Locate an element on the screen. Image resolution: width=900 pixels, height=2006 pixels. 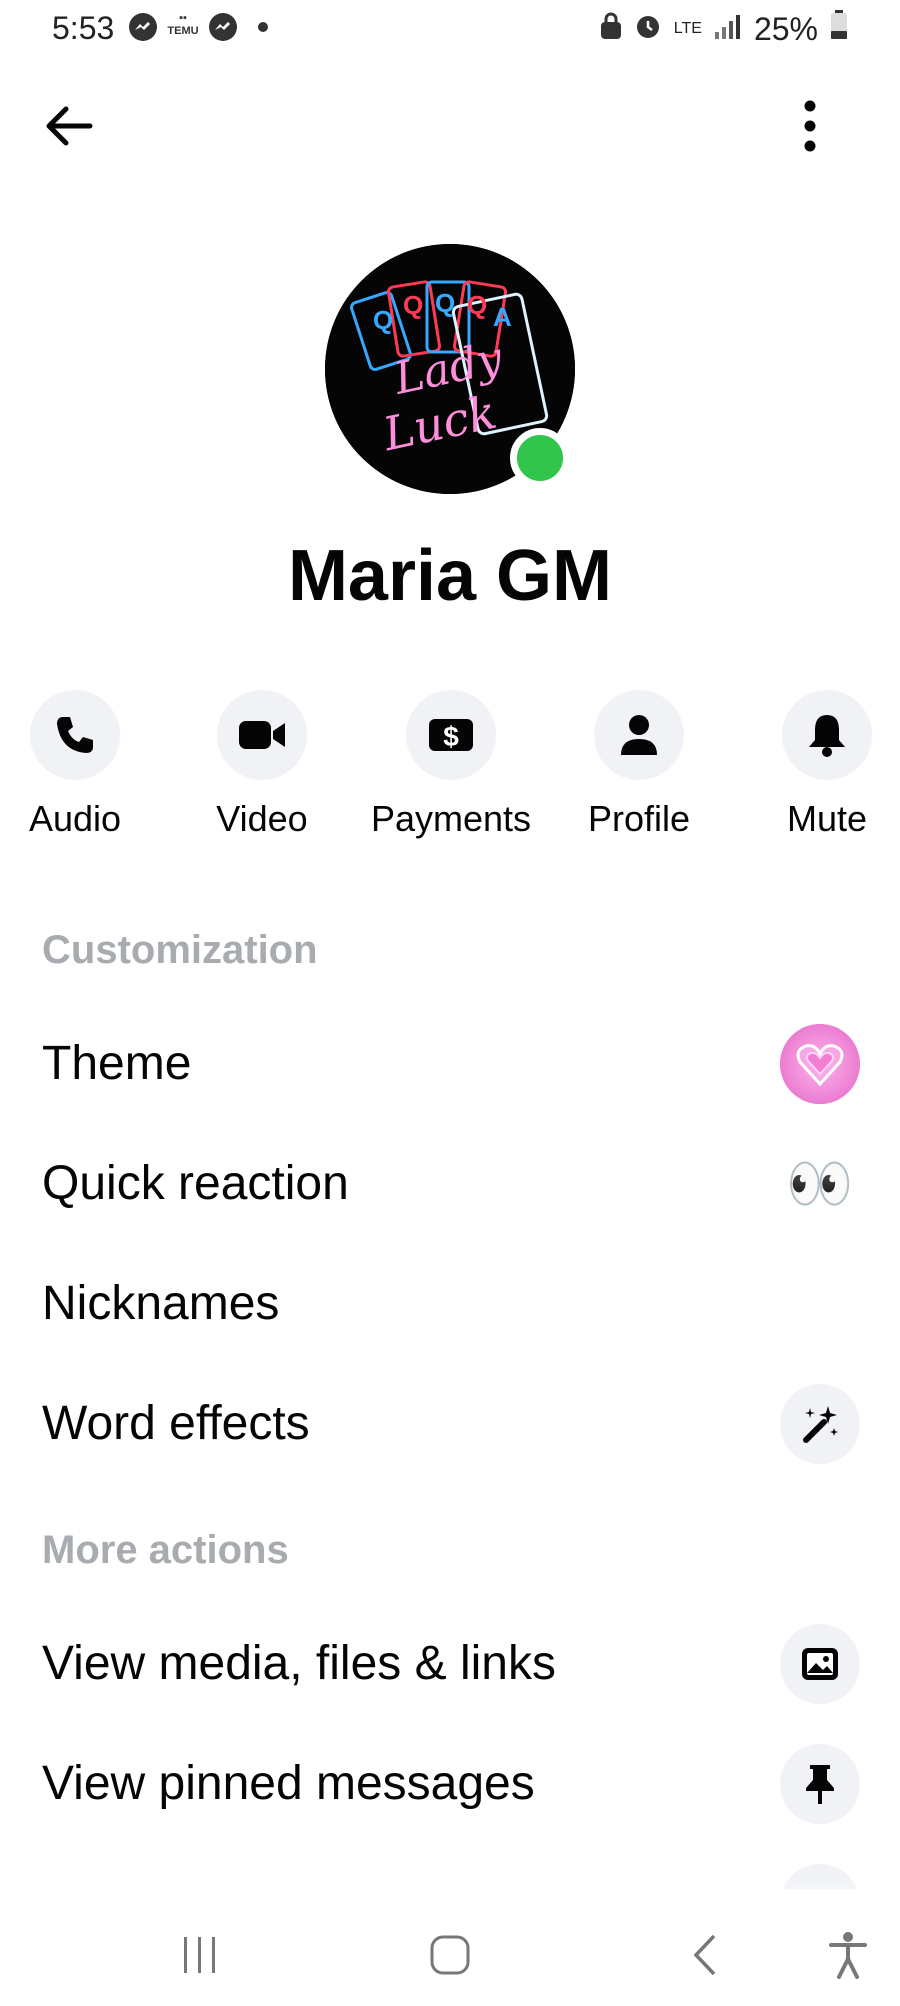
back-icon is located at coordinates (704, 1955).